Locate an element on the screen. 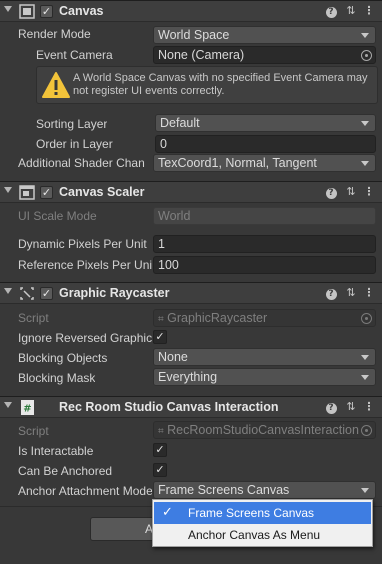 The height and width of the screenshot is (564, 382). shader-channels-dropdown: TexCoord1, Normal, Tangent is located at coordinates (264, 163).